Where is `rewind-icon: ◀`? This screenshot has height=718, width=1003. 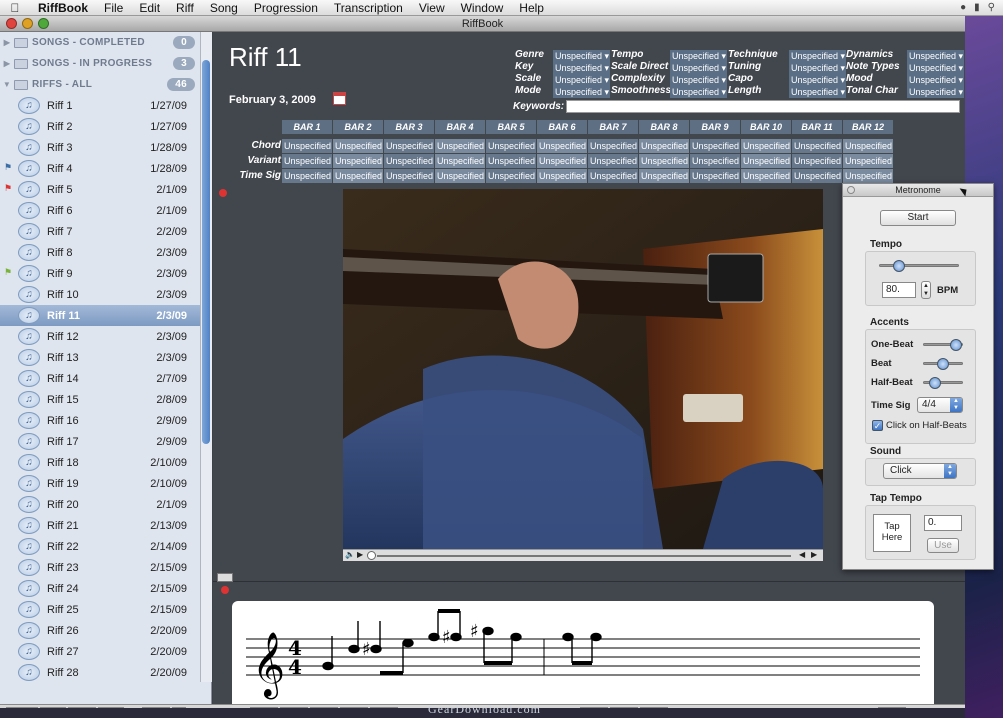
rewind-icon: ◀ is located at coordinates (802, 554).